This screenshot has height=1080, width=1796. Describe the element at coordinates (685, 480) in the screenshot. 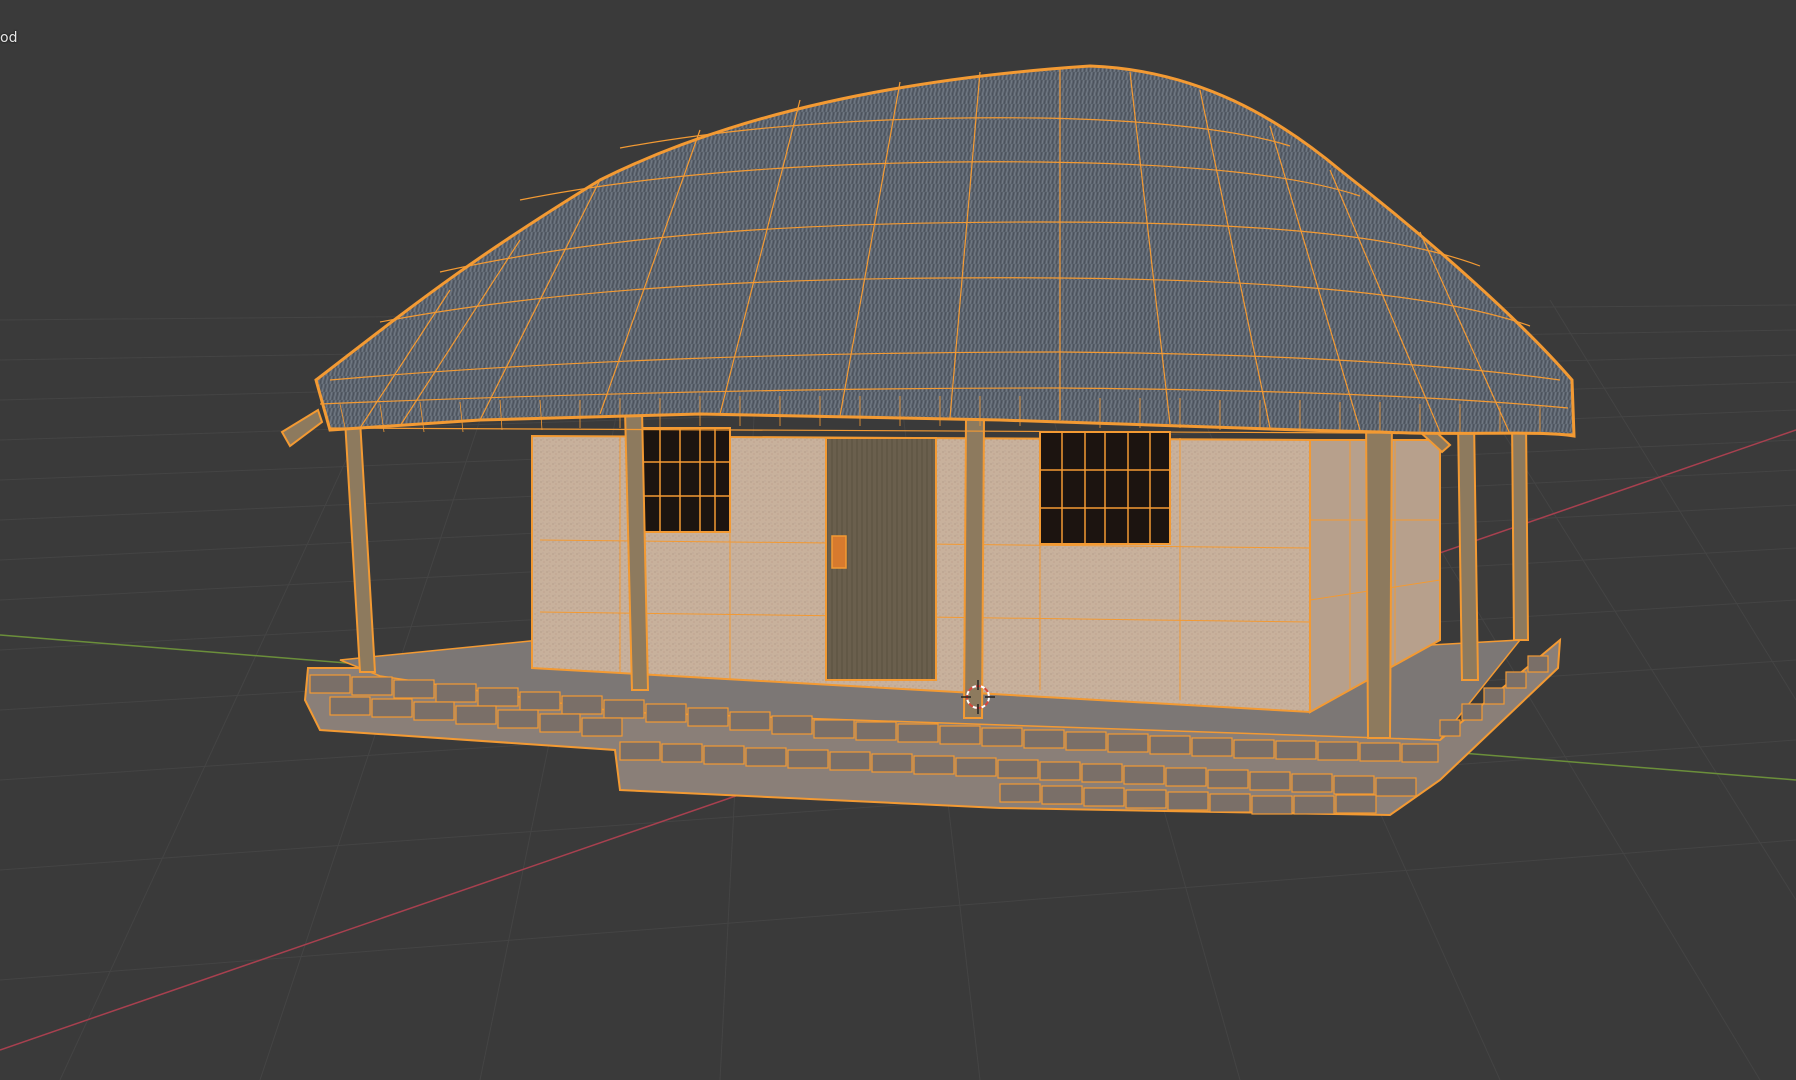

I see `left-window` at that location.